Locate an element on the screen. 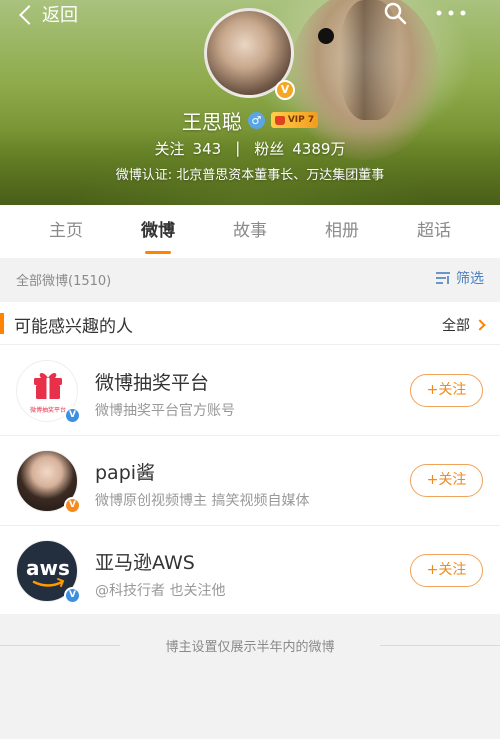 This screenshot has width=500, height=739. verification-text: 微博认证: 北京普思资本董事长、万达集团董事 is located at coordinates (250, 175).